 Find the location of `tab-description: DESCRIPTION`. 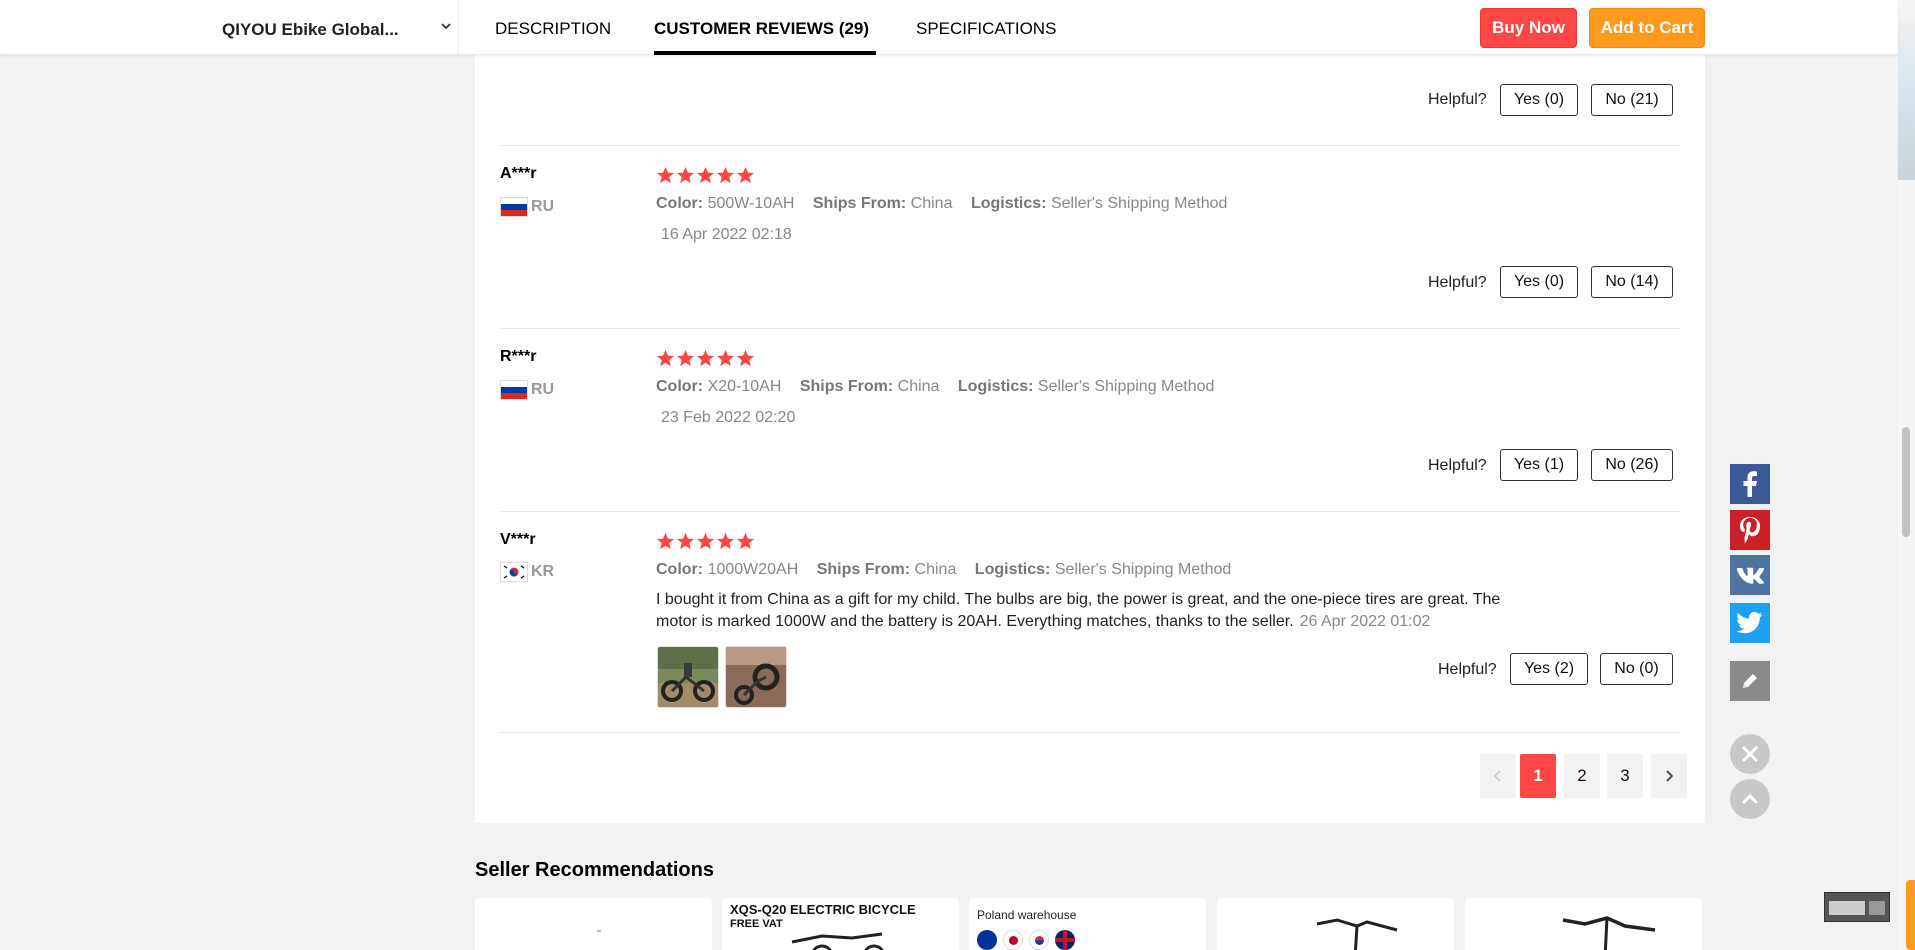

tab-description: DESCRIPTION is located at coordinates (553, 29).